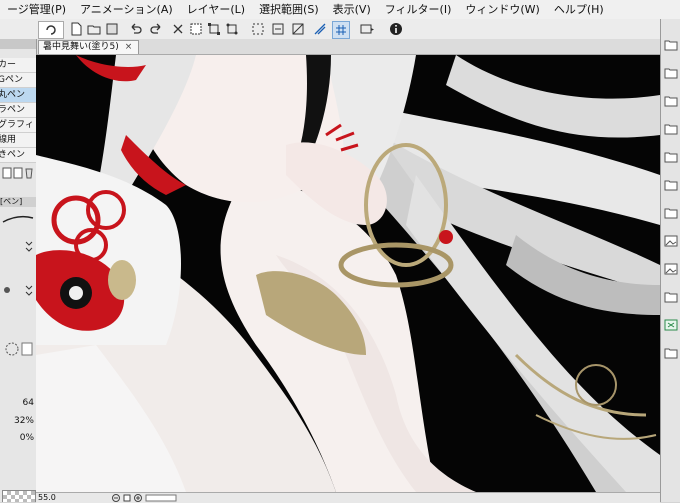  What do you see at coordinates (18, 110) in the screenshot?
I see `brush-item-ra-pen: ラペン` at bounding box center [18, 110].